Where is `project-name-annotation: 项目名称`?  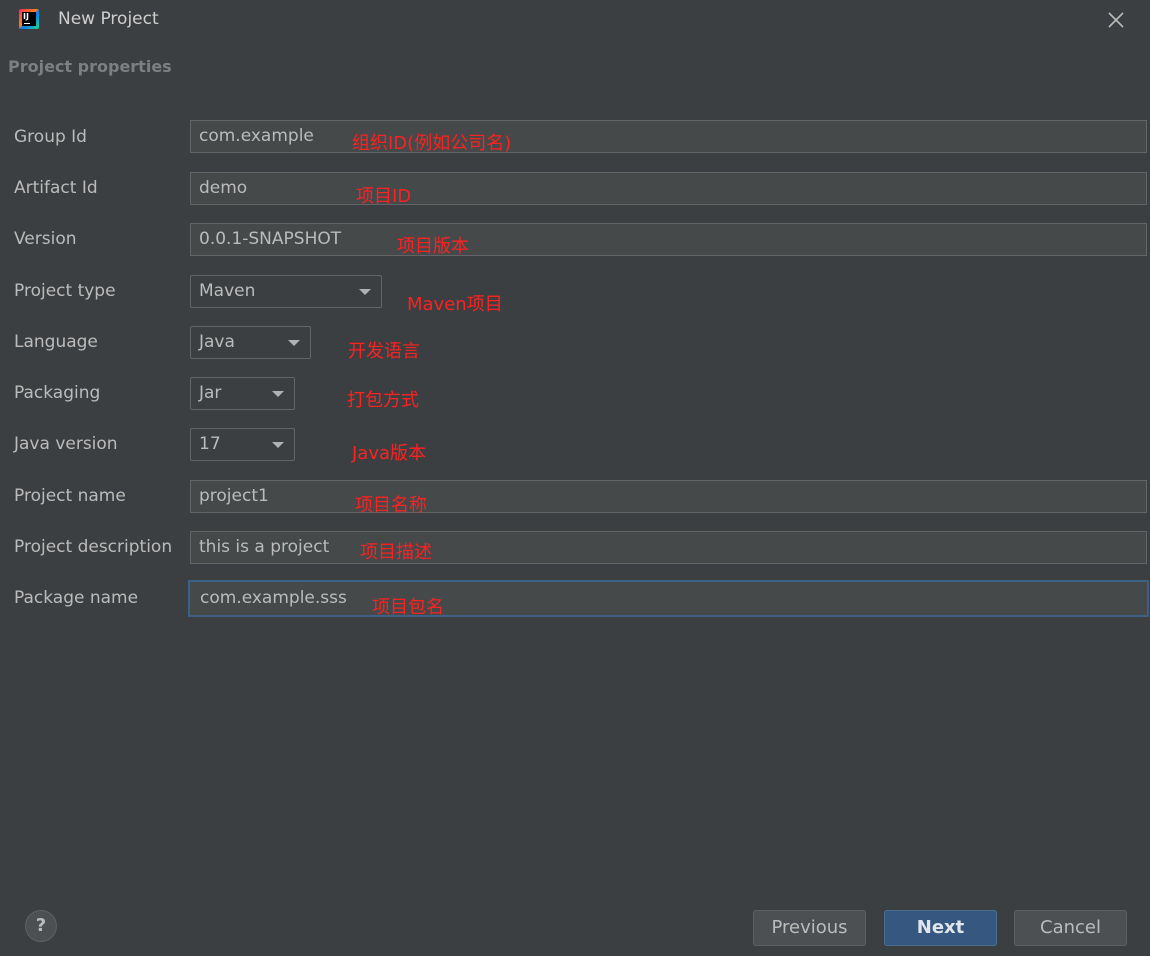
project-name-annotation: 项目名称 is located at coordinates (391, 505).